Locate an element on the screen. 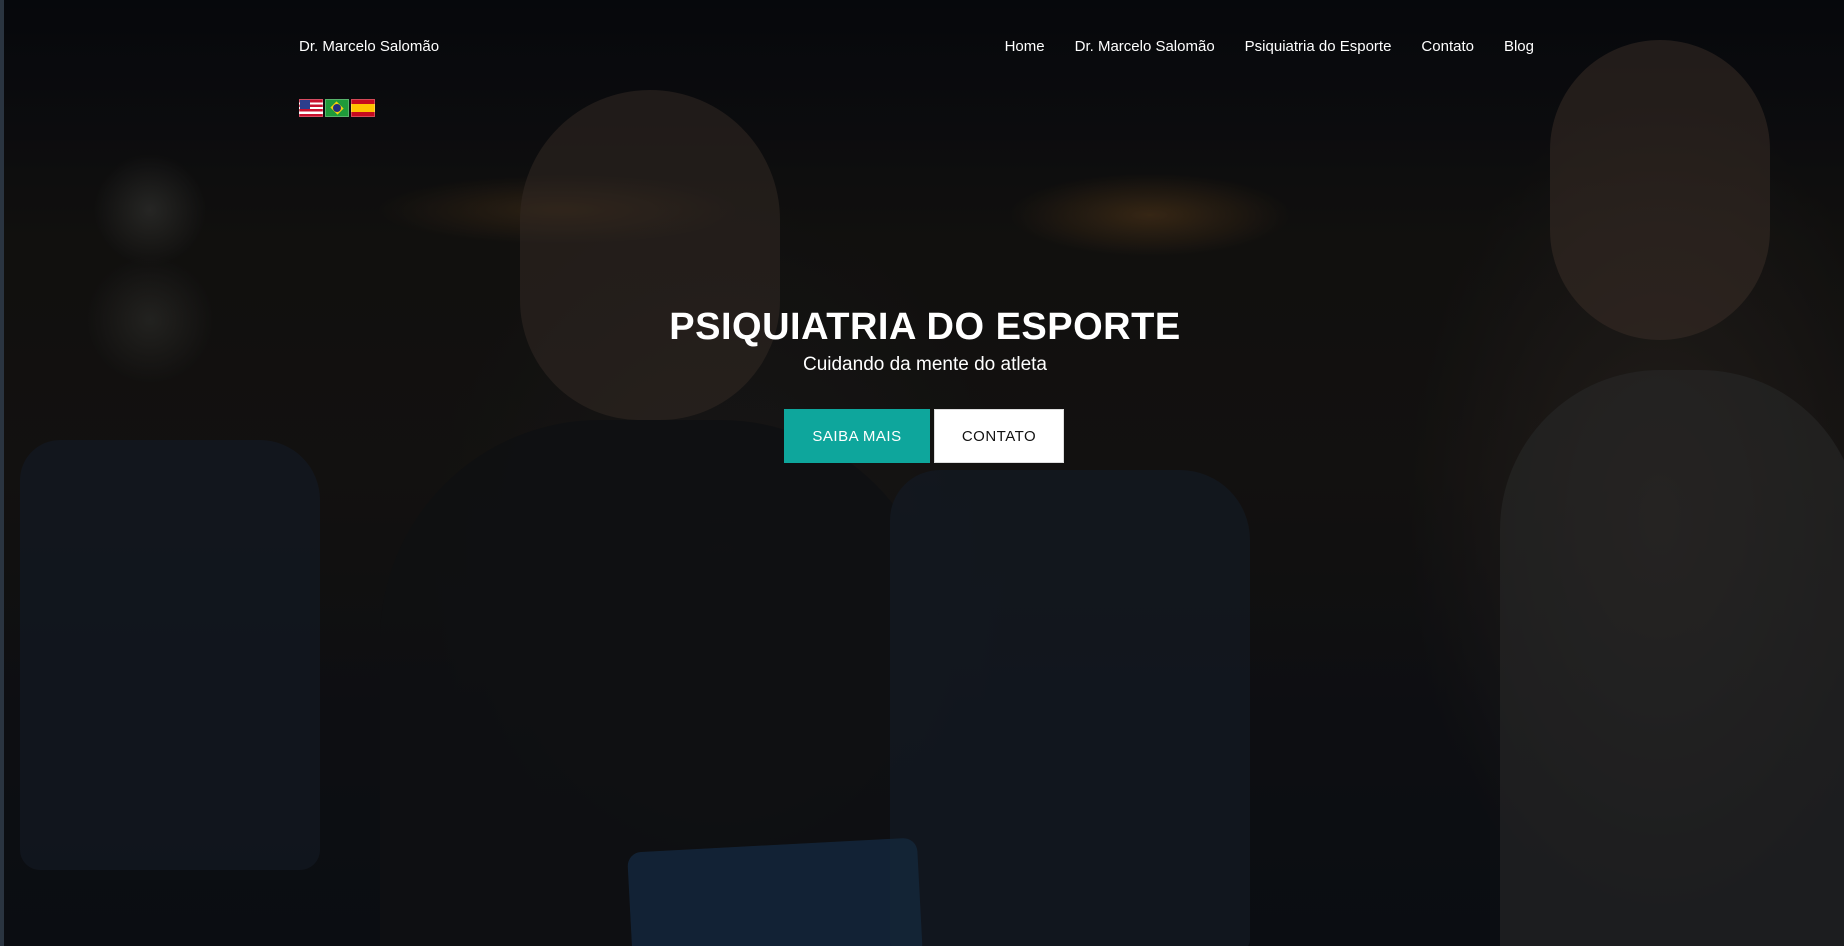 The height and width of the screenshot is (946, 1844). brazil-flag-icon is located at coordinates (337, 108).